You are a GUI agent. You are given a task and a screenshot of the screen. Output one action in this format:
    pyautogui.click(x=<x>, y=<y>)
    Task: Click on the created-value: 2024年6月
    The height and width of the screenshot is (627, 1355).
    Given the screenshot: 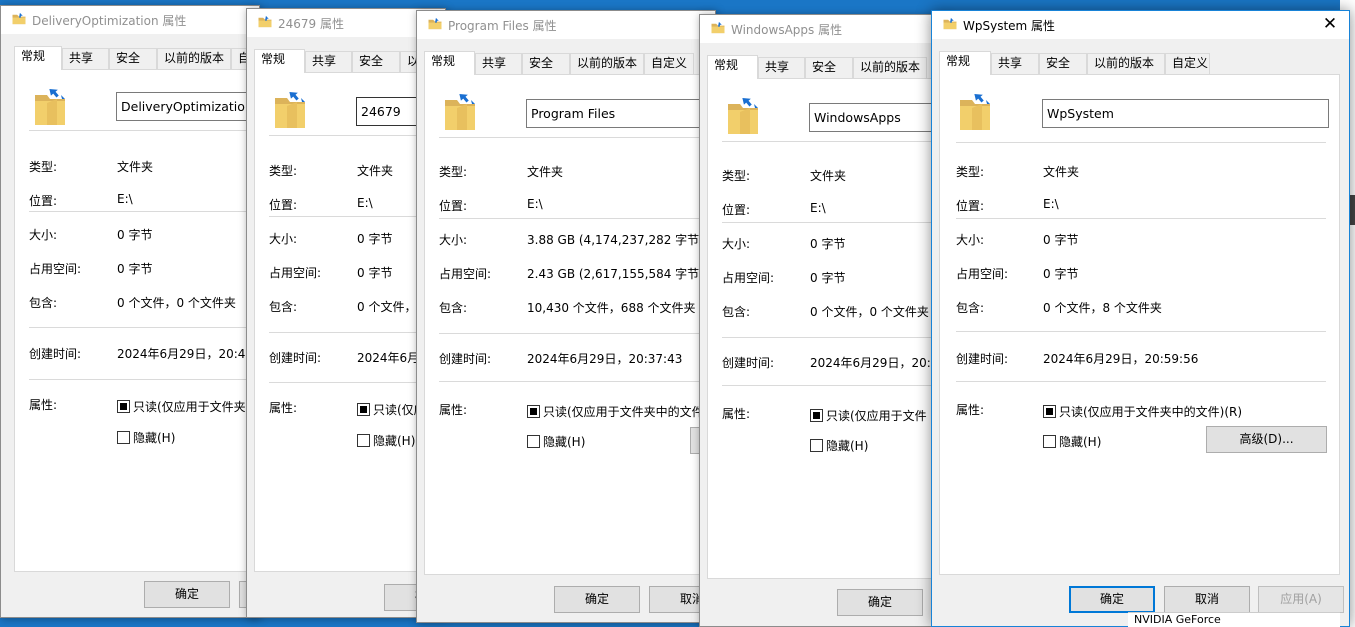 What is the action you would take?
    pyautogui.click(x=388, y=358)
    